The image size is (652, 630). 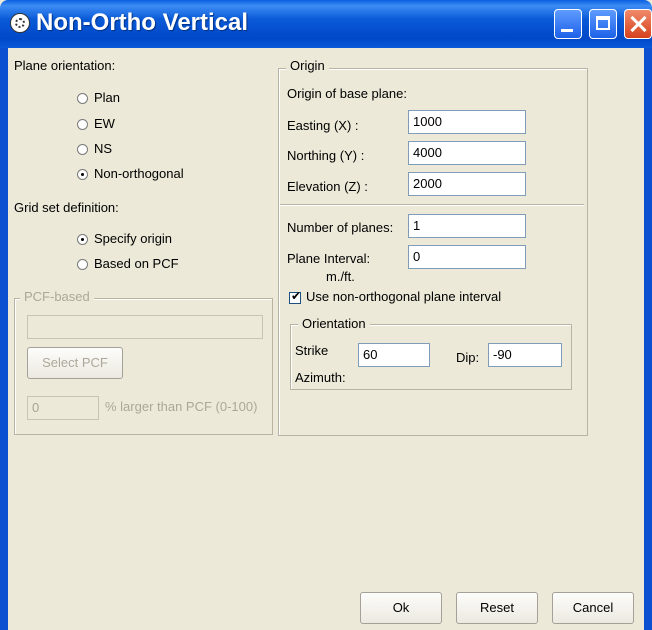 What do you see at coordinates (82, 149) in the screenshot?
I see `radio-ns-button` at bounding box center [82, 149].